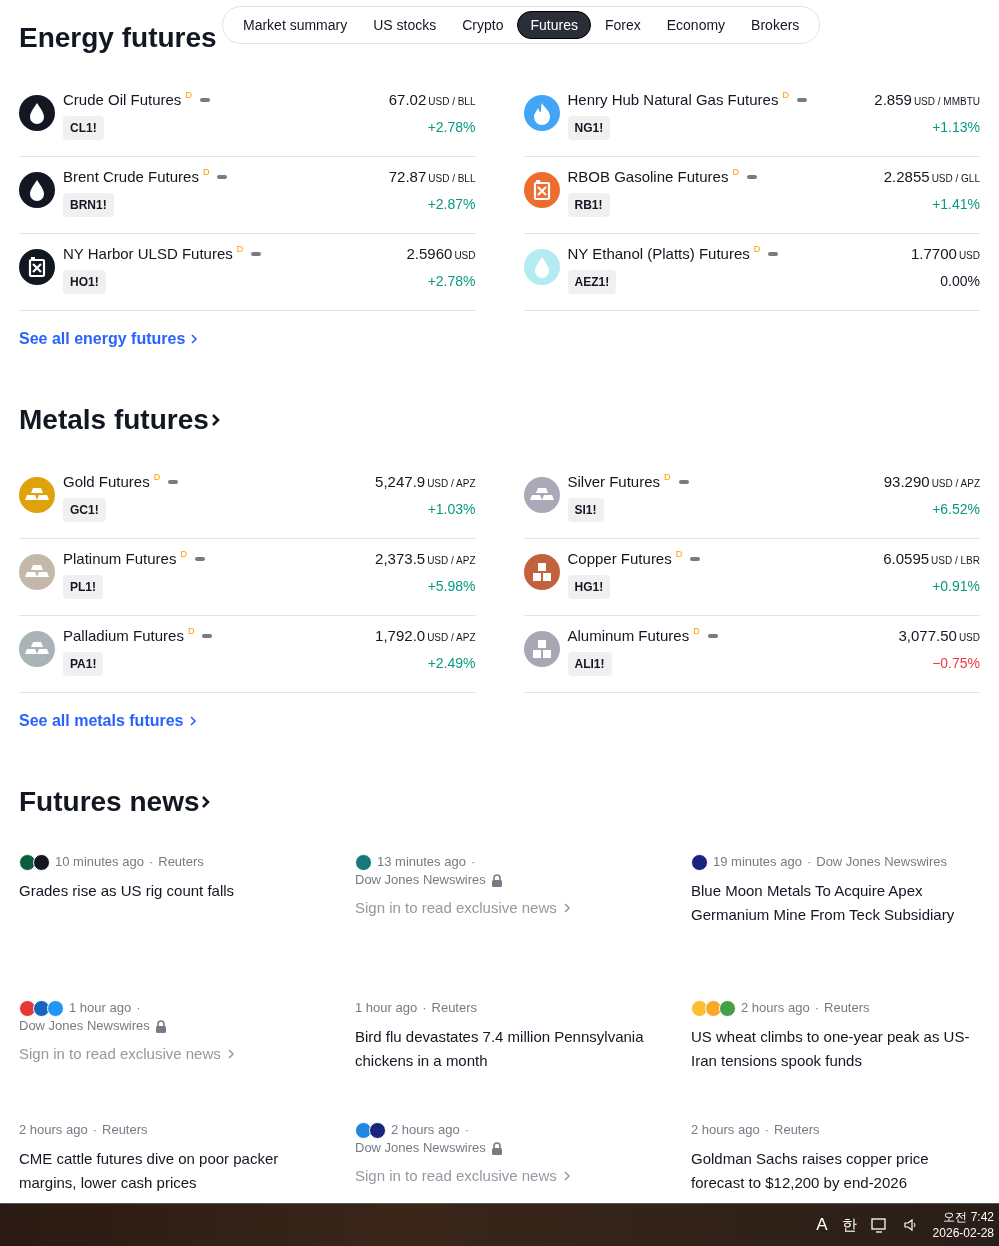 The width and height of the screenshot is (999, 1246). Describe the element at coordinates (120, 559) in the screenshot. I see `symbol-name: Platinum Futures` at that location.